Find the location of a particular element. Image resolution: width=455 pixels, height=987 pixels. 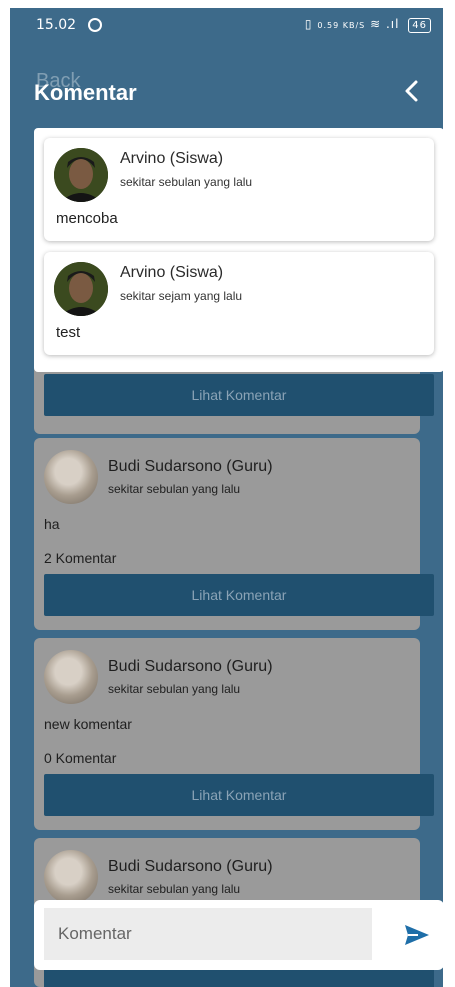

comment-text: test is located at coordinates (68, 332).